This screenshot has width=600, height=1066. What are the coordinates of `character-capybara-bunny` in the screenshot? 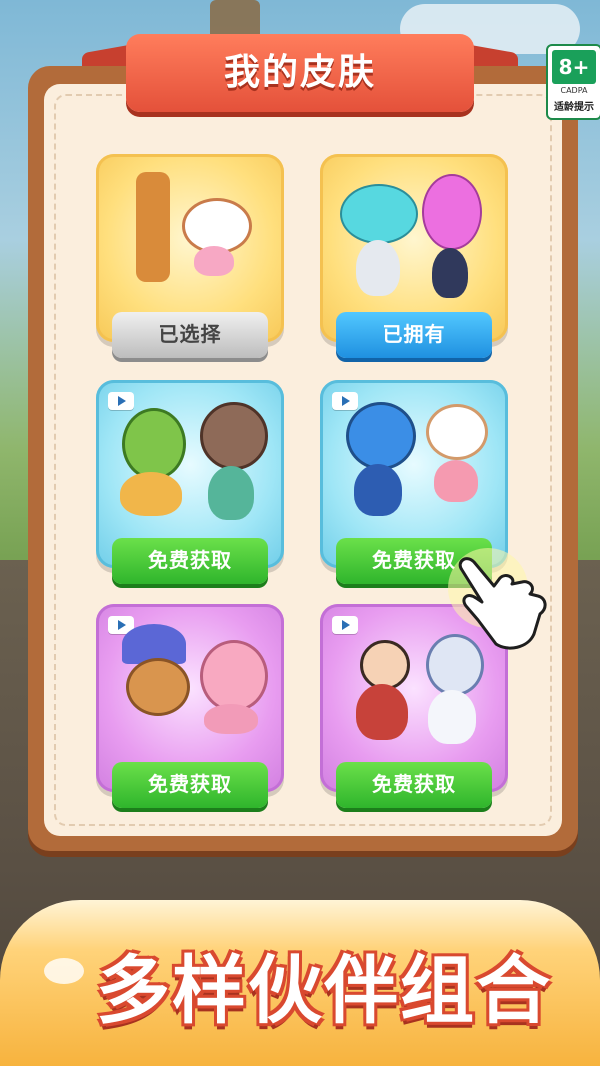 It's located at (234, 676).